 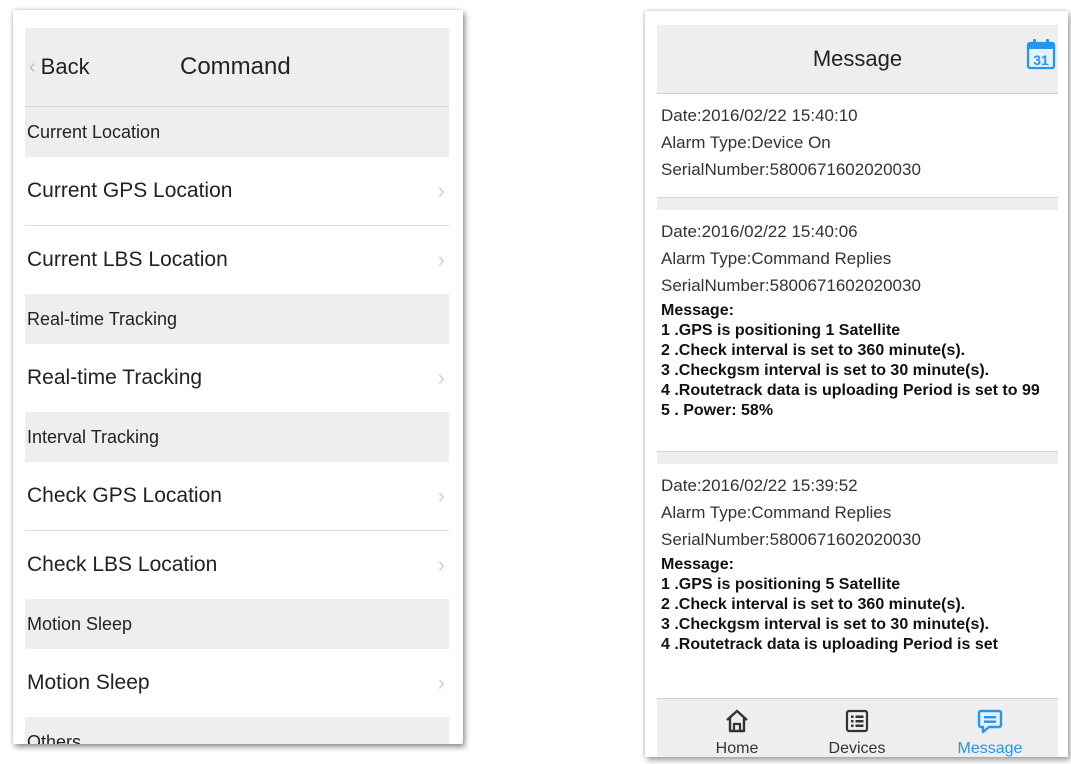 What do you see at coordinates (130, 190) in the screenshot?
I see `command-item-label: Current GPS Location` at bounding box center [130, 190].